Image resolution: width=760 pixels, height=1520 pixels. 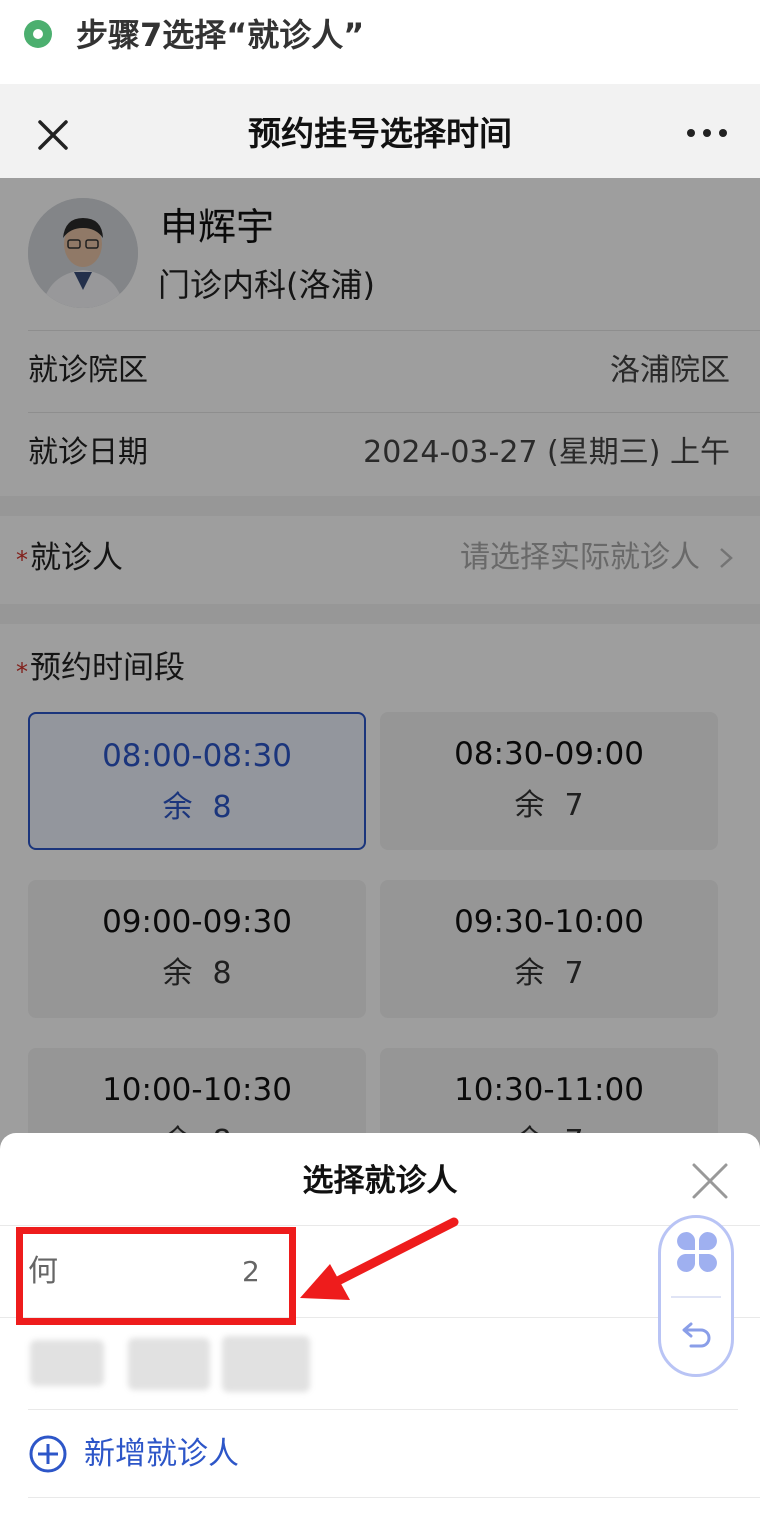 What do you see at coordinates (48, 1454) in the screenshot?
I see `add-circle-icon` at bounding box center [48, 1454].